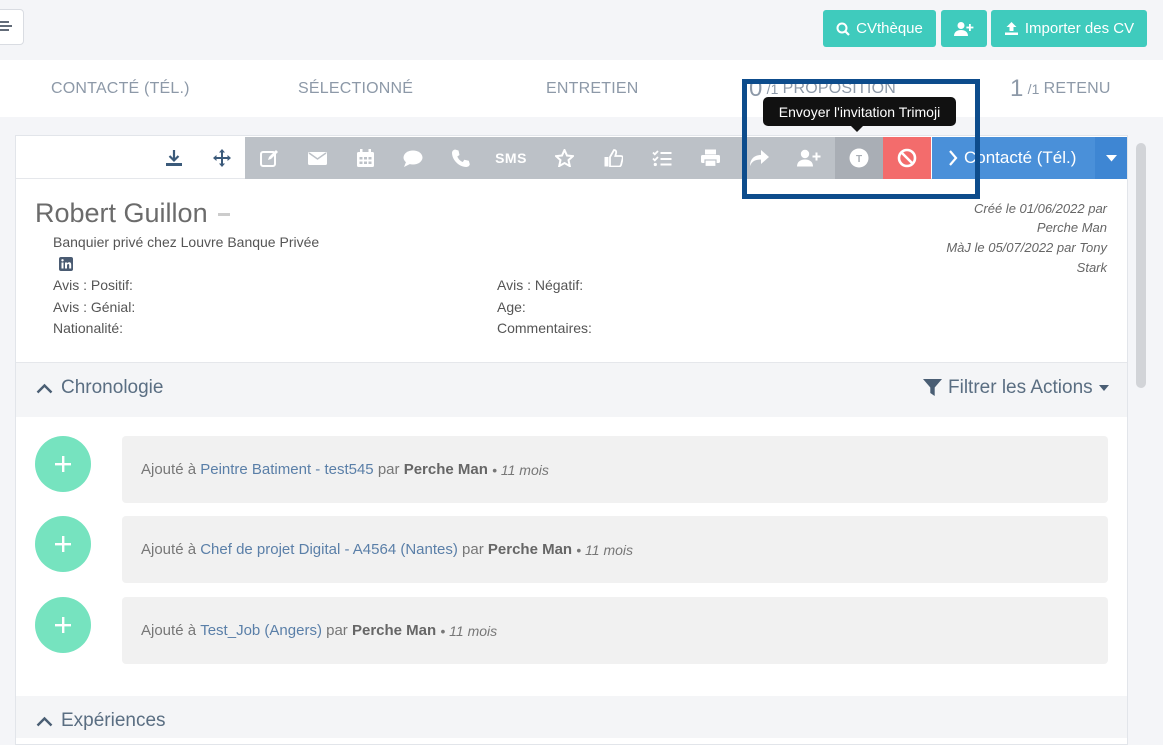 The width and height of the screenshot is (1163, 745). I want to click on stage-label: RETENU, so click(1077, 88).